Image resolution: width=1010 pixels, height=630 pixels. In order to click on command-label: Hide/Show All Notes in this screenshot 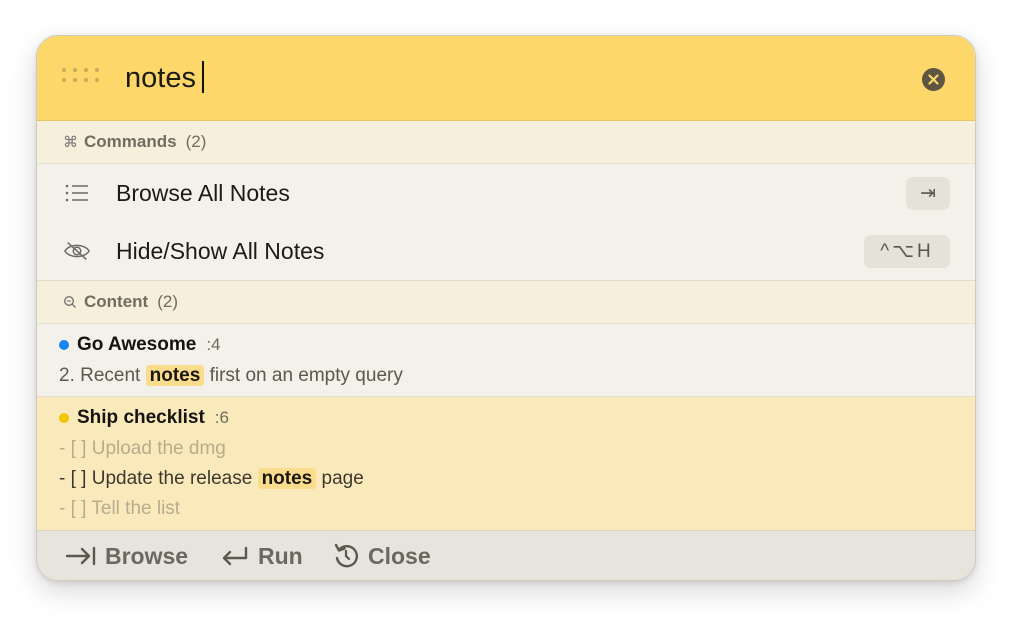, I will do `click(220, 250)`.